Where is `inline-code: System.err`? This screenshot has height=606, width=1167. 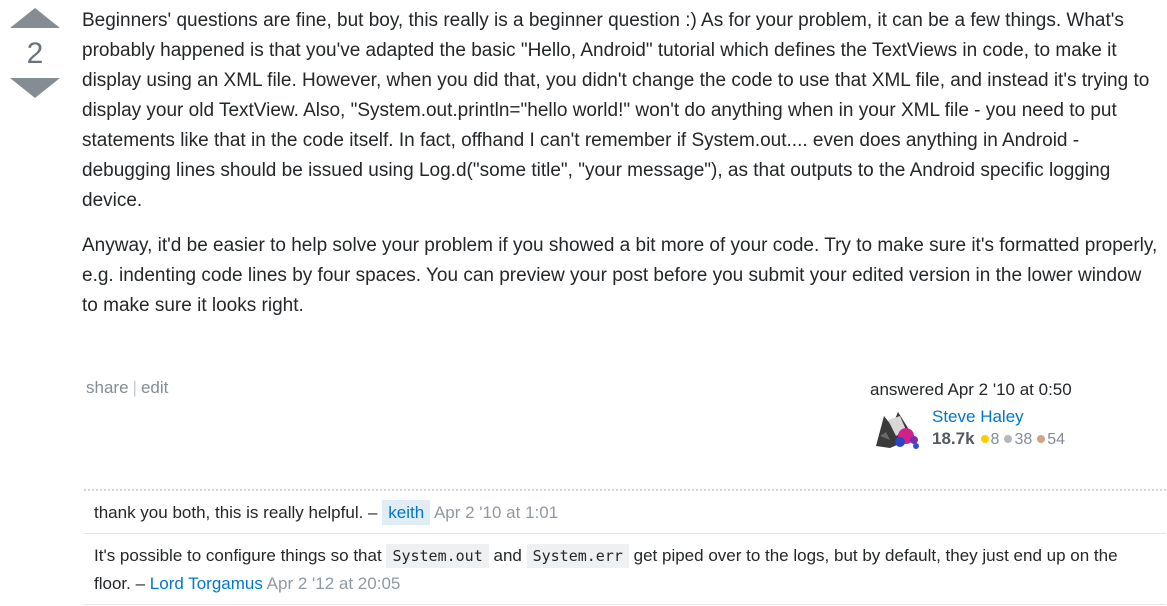 inline-code: System.err is located at coordinates (577, 556).